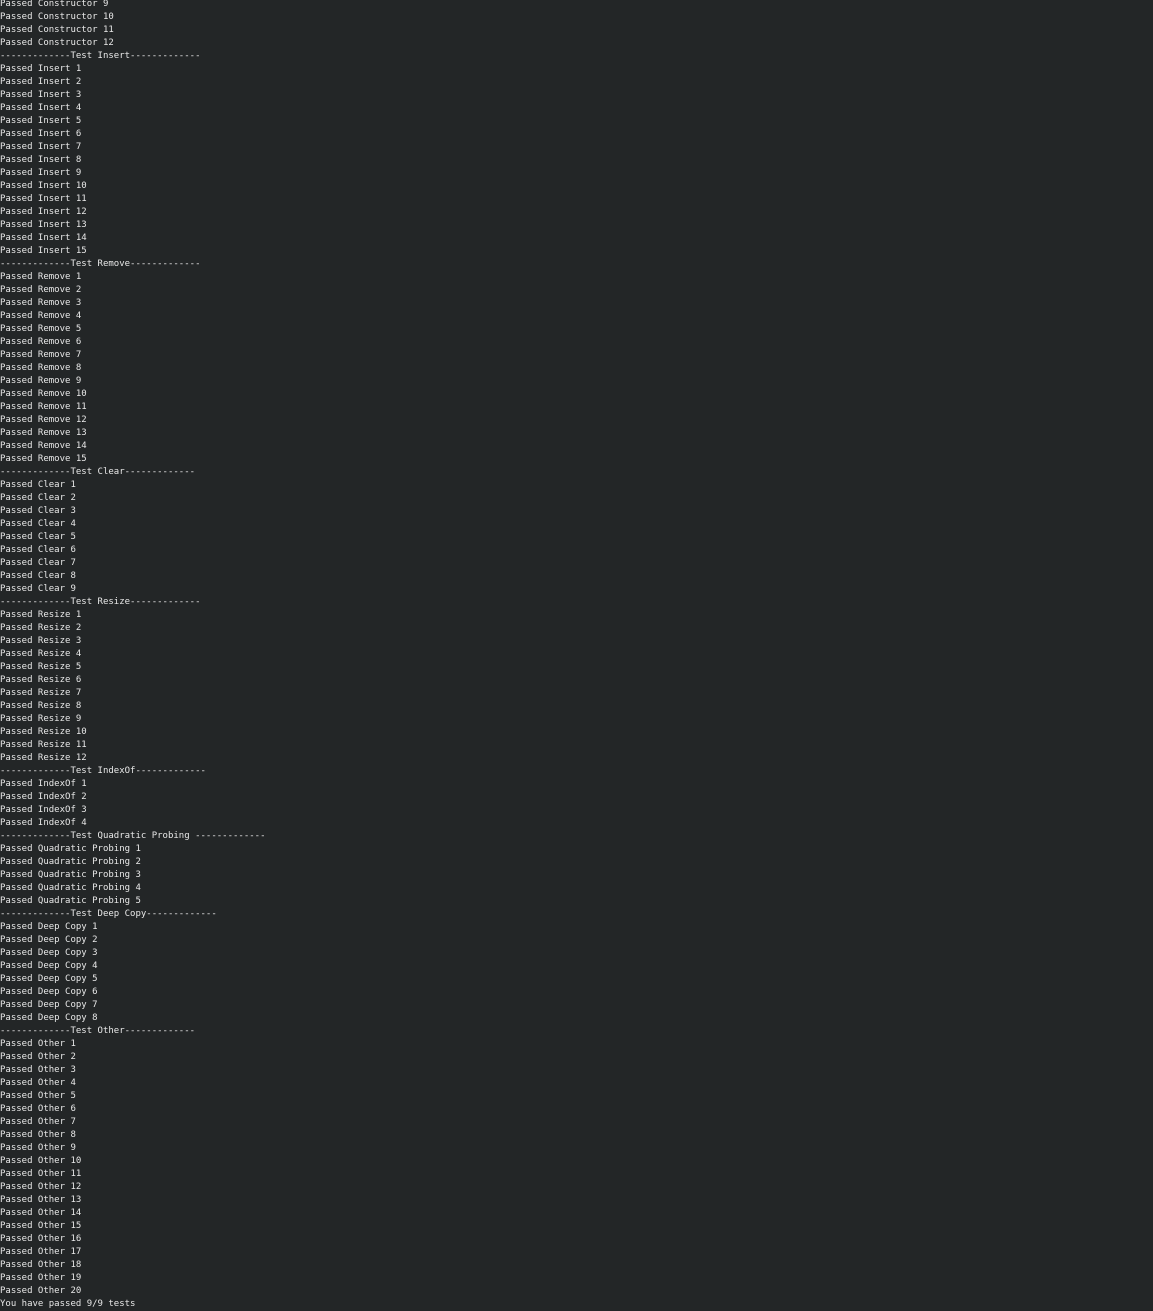 This screenshot has height=1311, width=1153. What do you see at coordinates (41, 368) in the screenshot?
I see `output-line: Passed Remove 8` at bounding box center [41, 368].